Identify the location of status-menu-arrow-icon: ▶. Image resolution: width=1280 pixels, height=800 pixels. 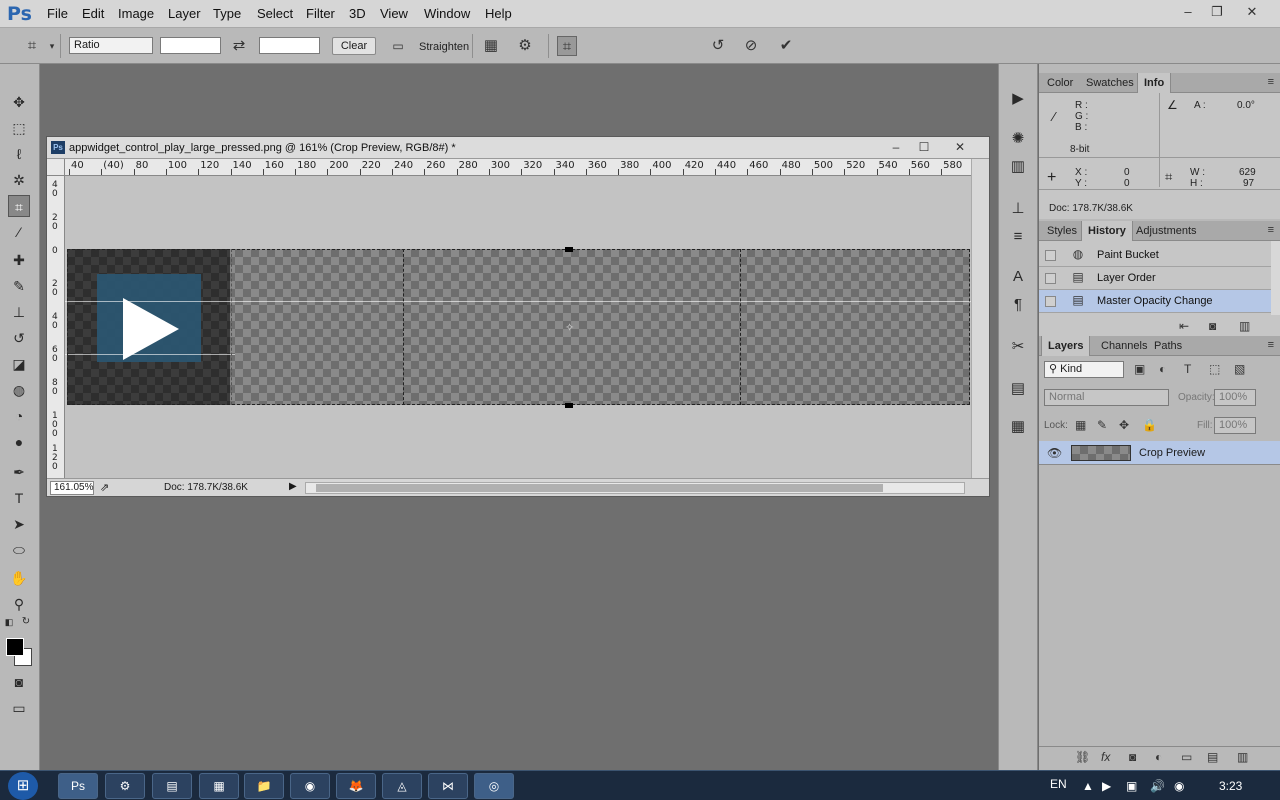
(293, 486).